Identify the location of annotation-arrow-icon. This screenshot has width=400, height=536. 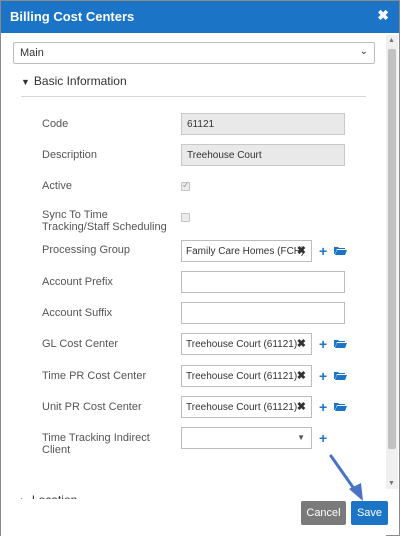
(346, 477).